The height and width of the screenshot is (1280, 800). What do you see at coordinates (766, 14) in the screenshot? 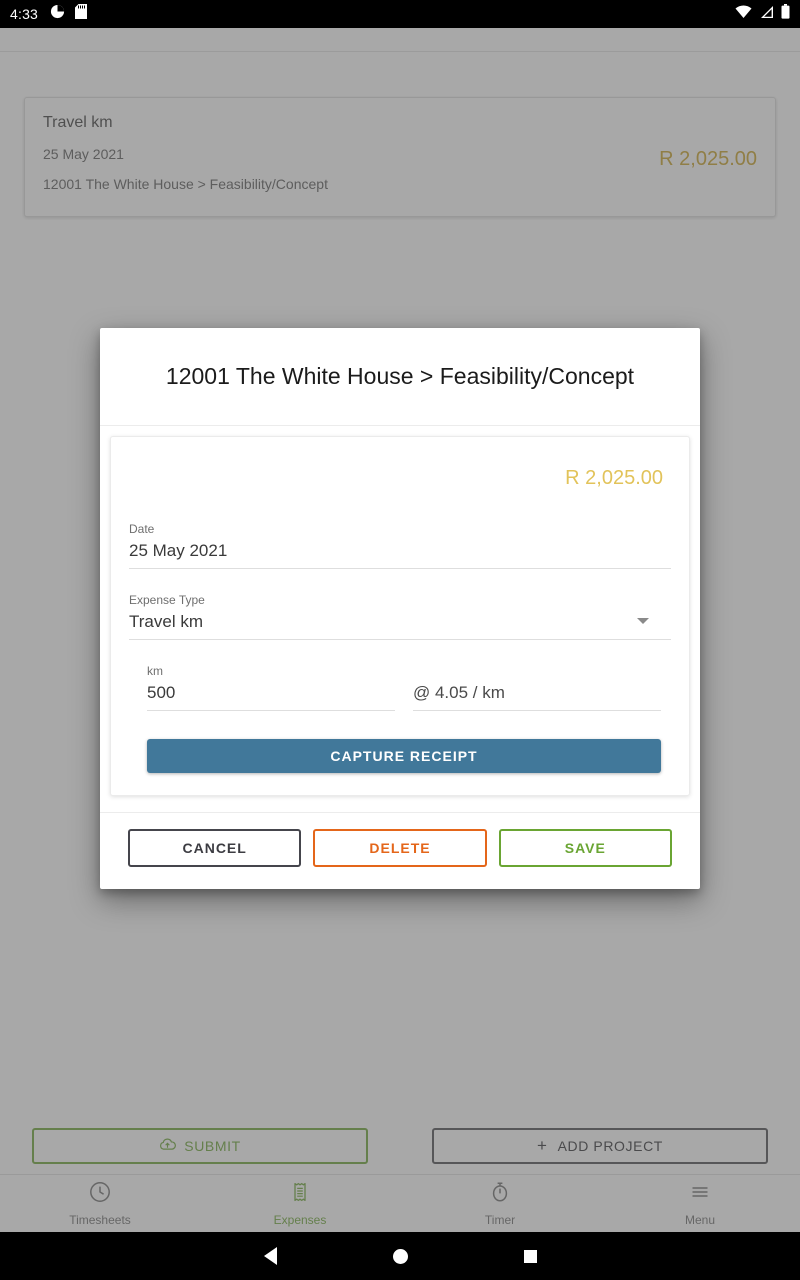
I see `cellular-signal-icon` at bounding box center [766, 14].